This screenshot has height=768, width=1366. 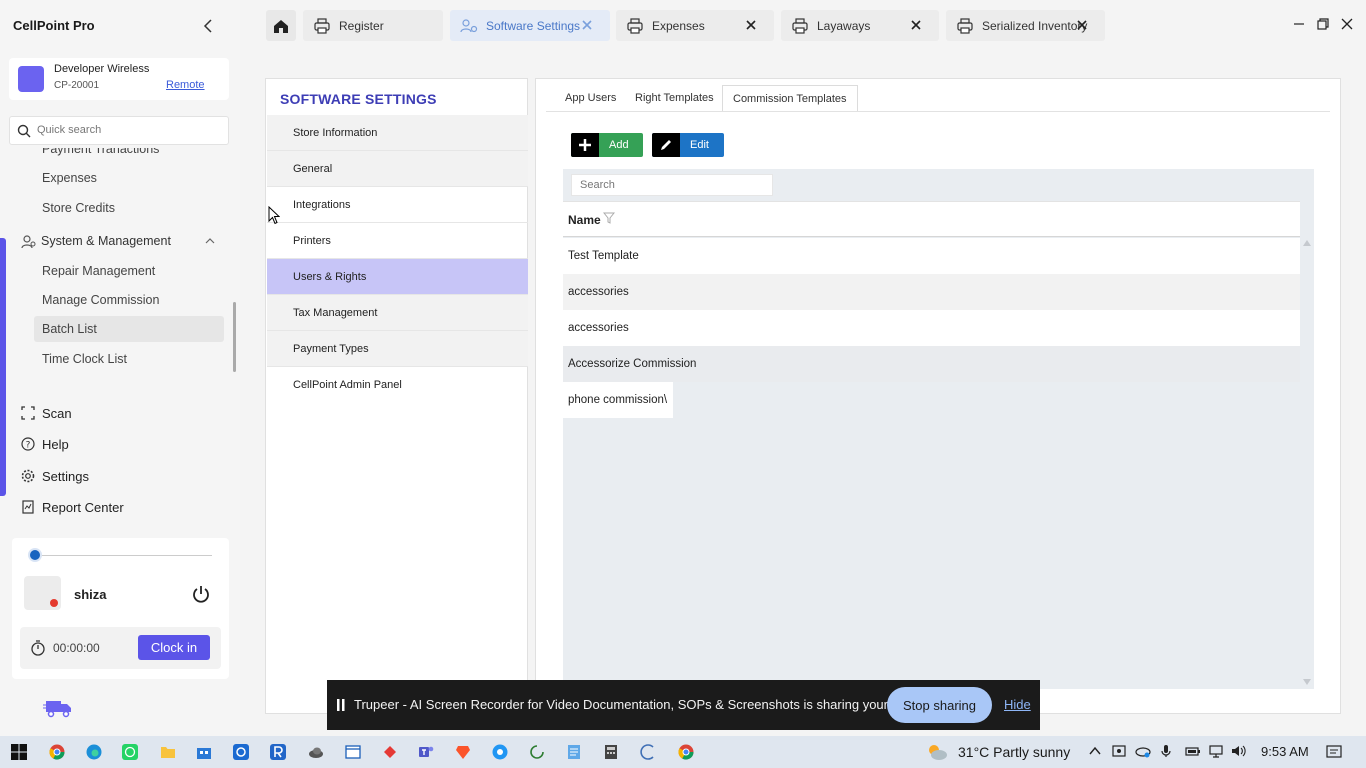 What do you see at coordinates (69, 329) in the screenshot?
I see `sidebar-item-batch-list: Batch List` at bounding box center [69, 329].